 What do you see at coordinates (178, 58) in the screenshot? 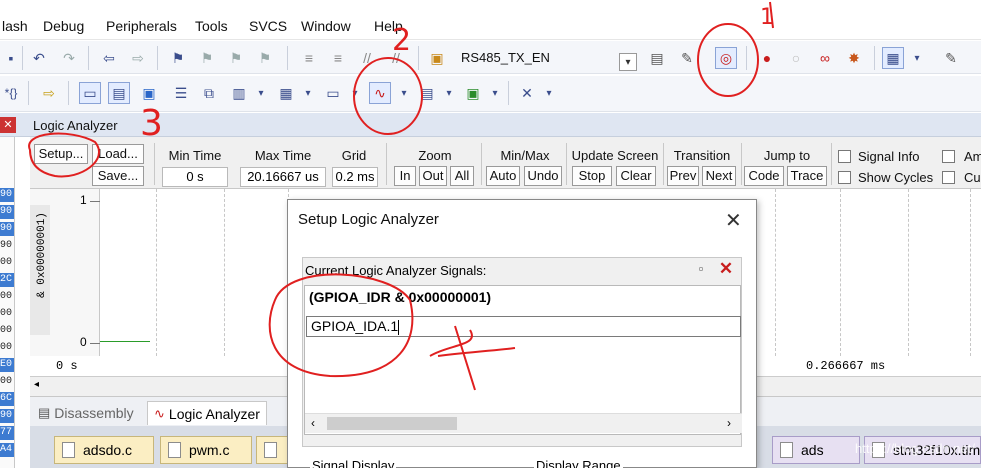
I see `bookmark-icon: ⚑` at bounding box center [178, 58].